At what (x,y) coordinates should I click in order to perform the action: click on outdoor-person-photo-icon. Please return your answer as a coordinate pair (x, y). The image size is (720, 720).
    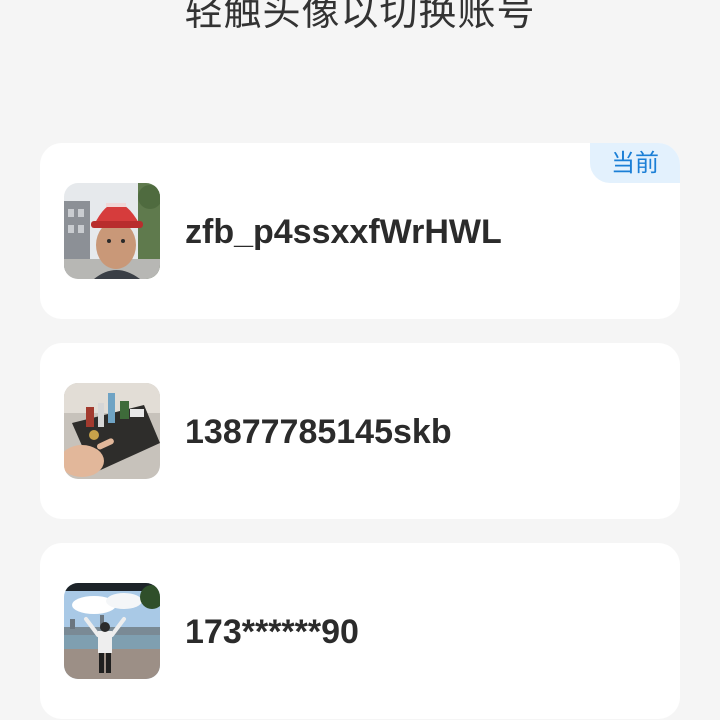
    Looking at the image, I should click on (112, 631).